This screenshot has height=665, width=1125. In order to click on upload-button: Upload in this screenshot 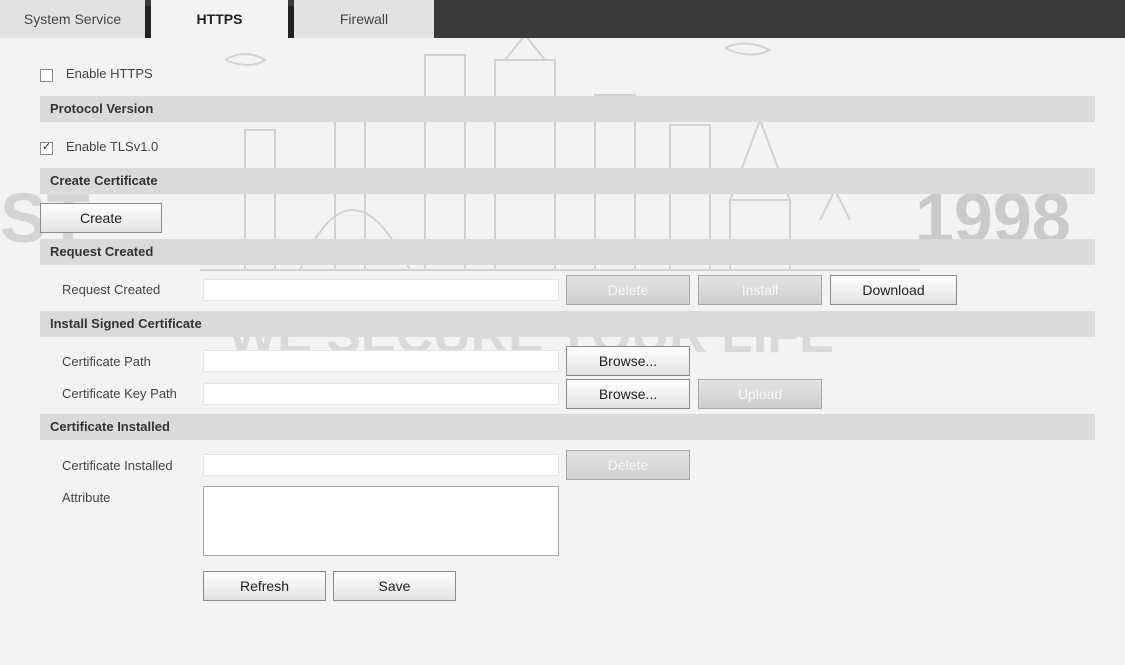, I will do `click(760, 394)`.